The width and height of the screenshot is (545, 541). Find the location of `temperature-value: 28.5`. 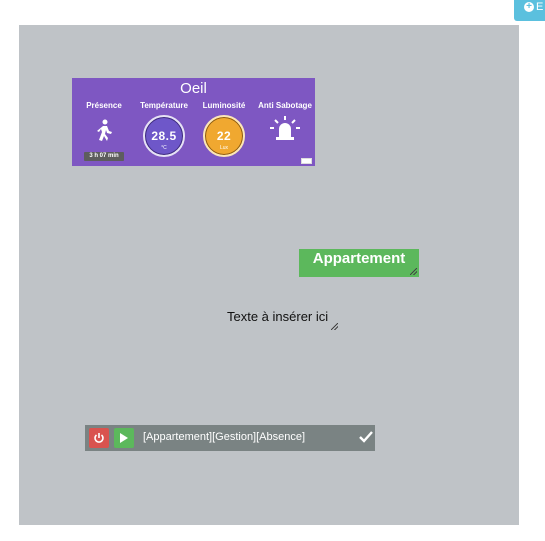

temperature-value: 28.5 is located at coordinates (164, 136).